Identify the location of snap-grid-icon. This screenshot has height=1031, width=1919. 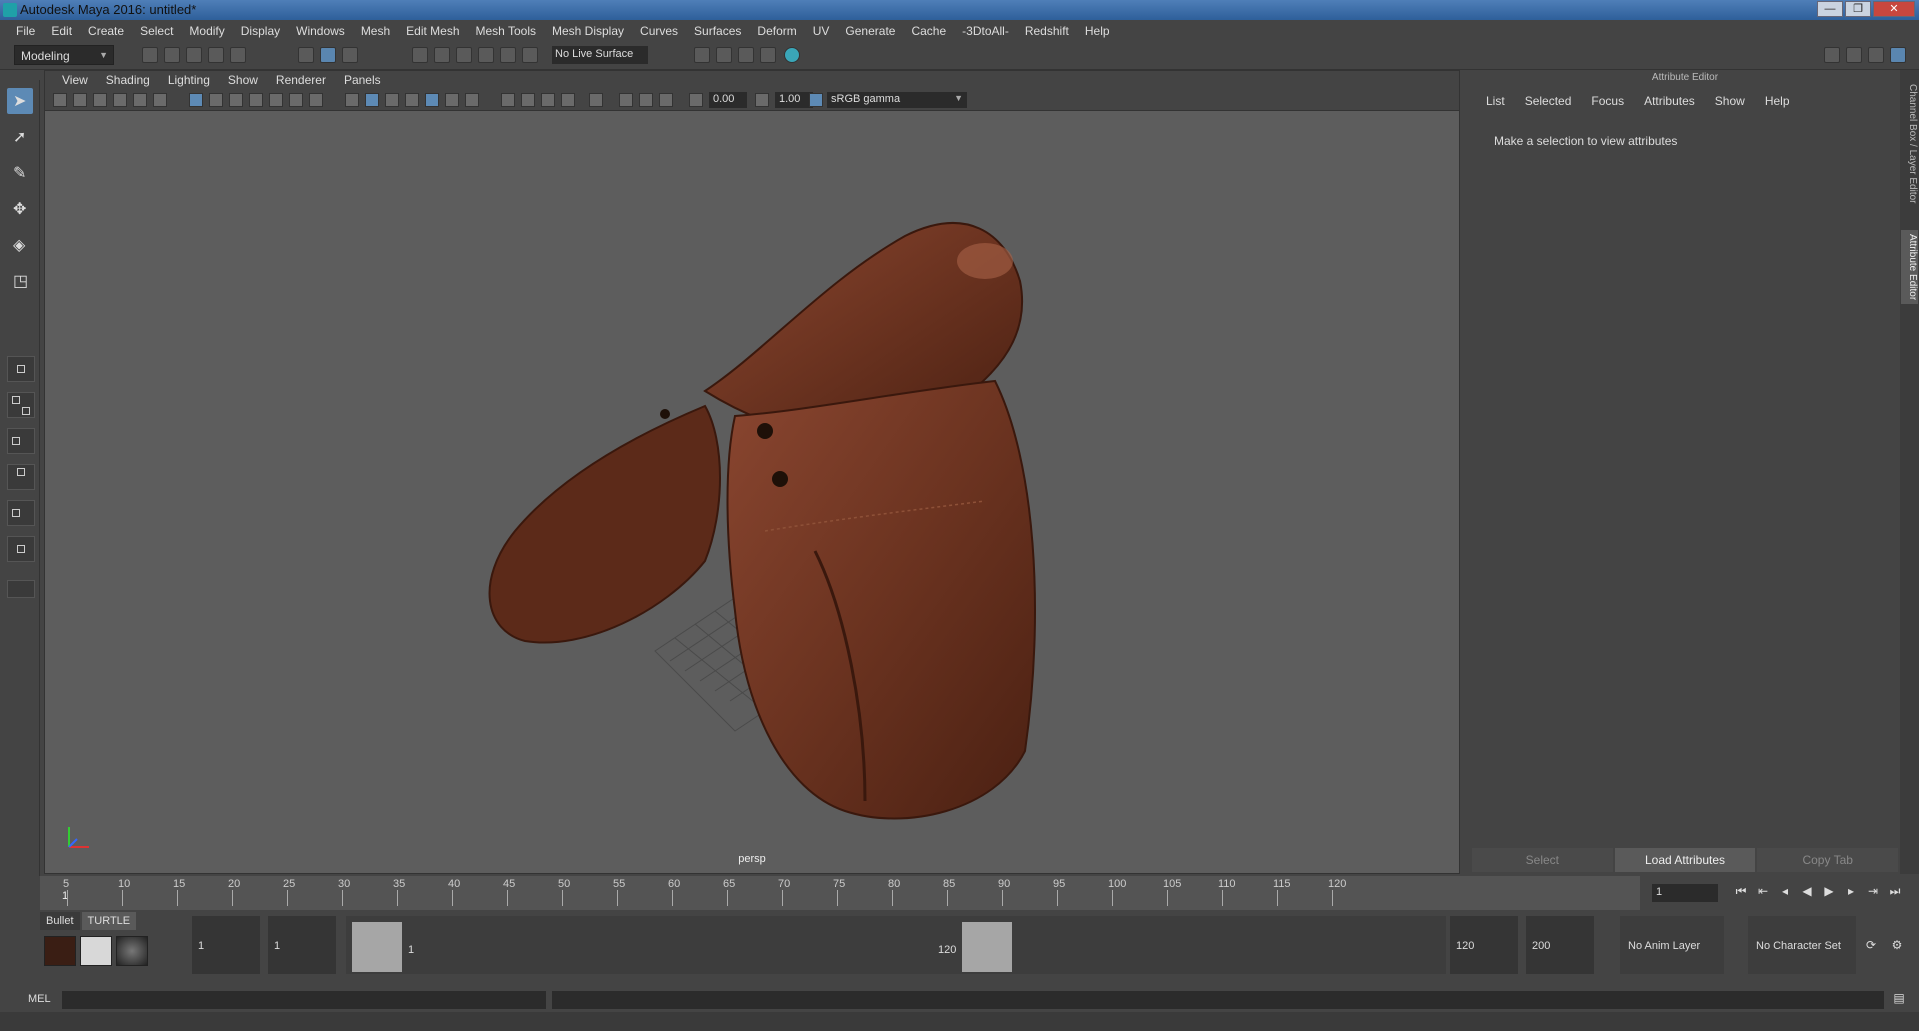
(420, 55).